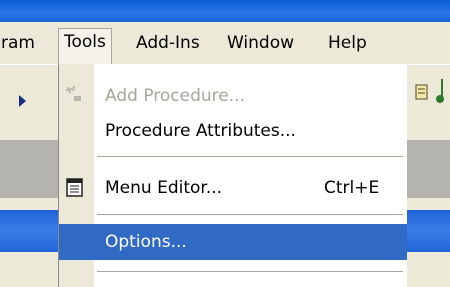  Describe the element at coordinates (233, 188) in the screenshot. I see `menu-item-menu-editor: Menu Editor... Ctrl+E` at that location.